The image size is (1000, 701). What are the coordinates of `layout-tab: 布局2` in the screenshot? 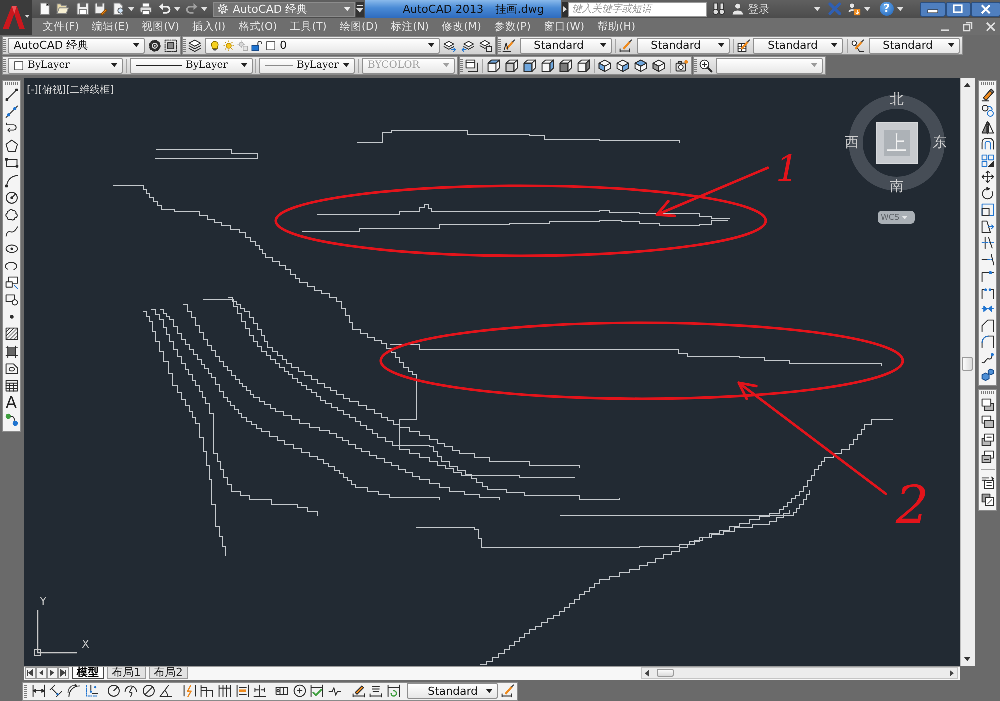 It's located at (168, 673).